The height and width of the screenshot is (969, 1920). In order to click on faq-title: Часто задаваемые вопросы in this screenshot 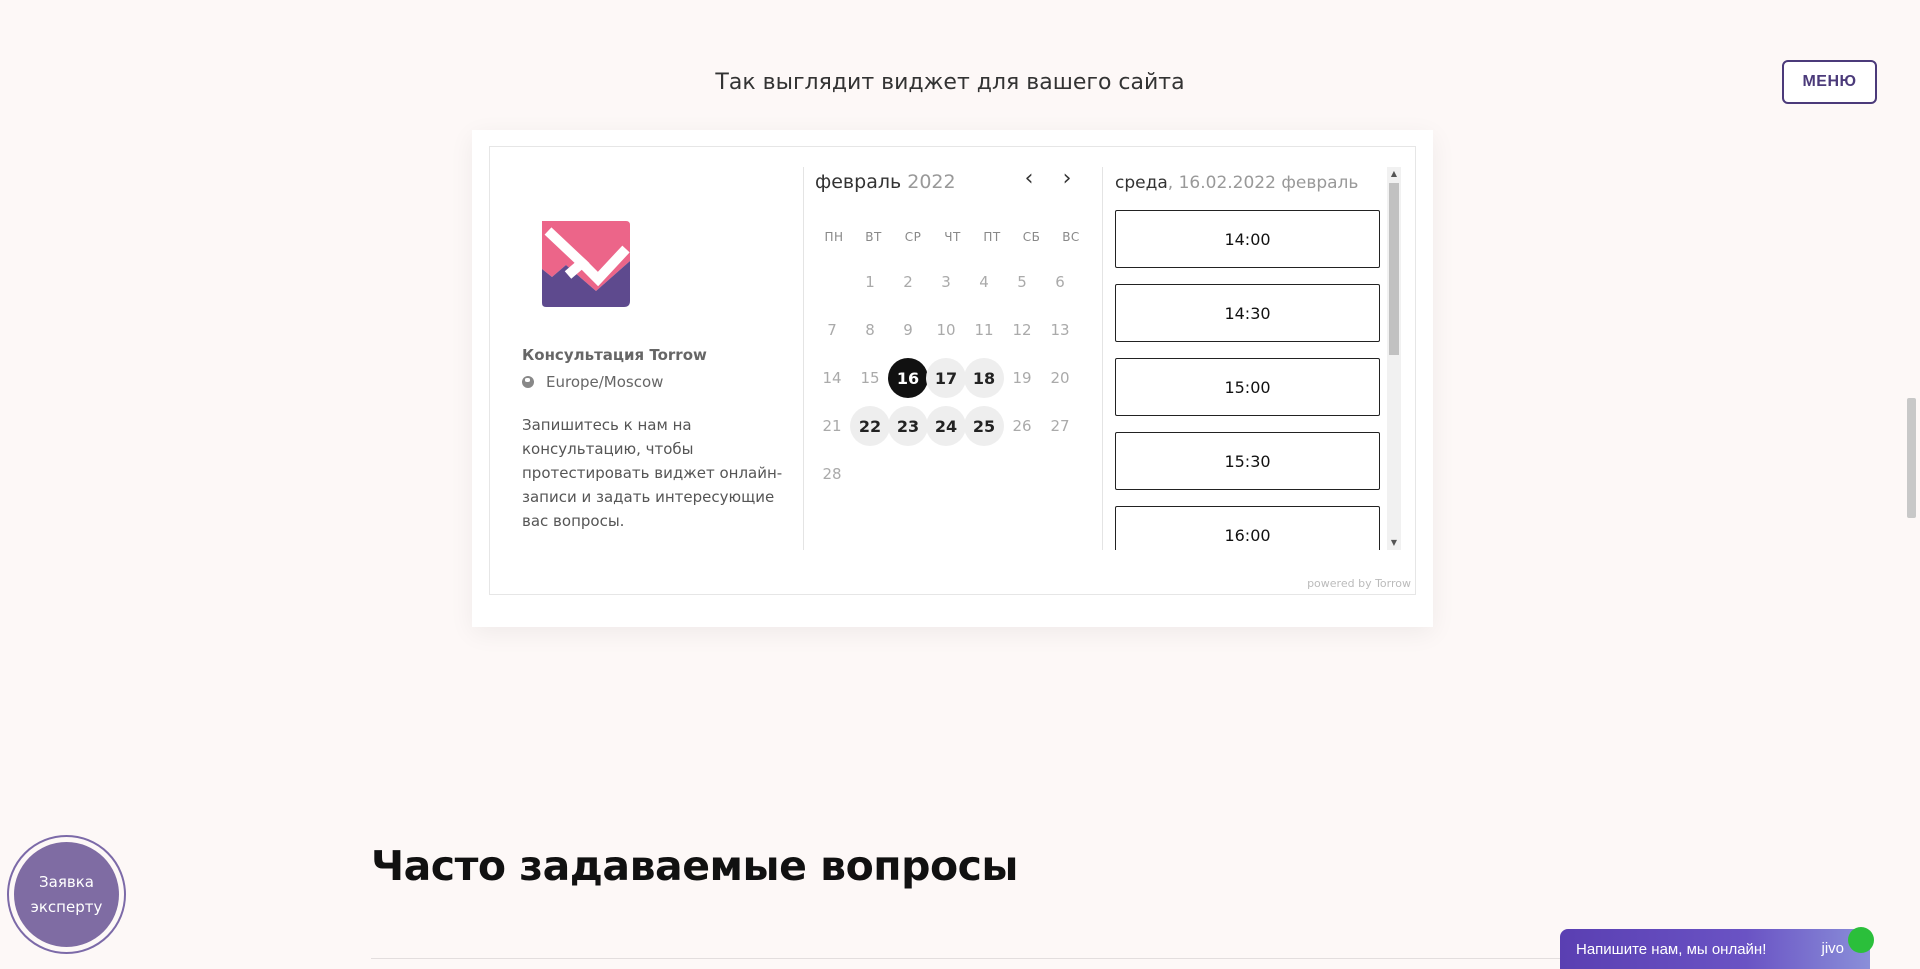, I will do `click(695, 866)`.